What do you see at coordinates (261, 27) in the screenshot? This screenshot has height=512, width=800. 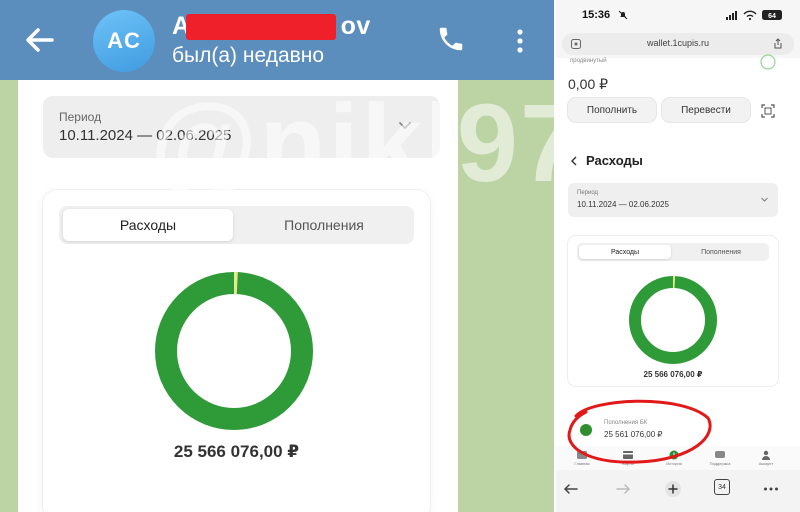 I see `redaction-mark` at bounding box center [261, 27].